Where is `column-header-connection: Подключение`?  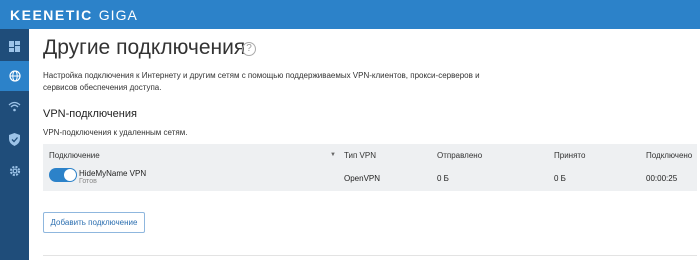 column-header-connection: Подключение is located at coordinates (74, 155).